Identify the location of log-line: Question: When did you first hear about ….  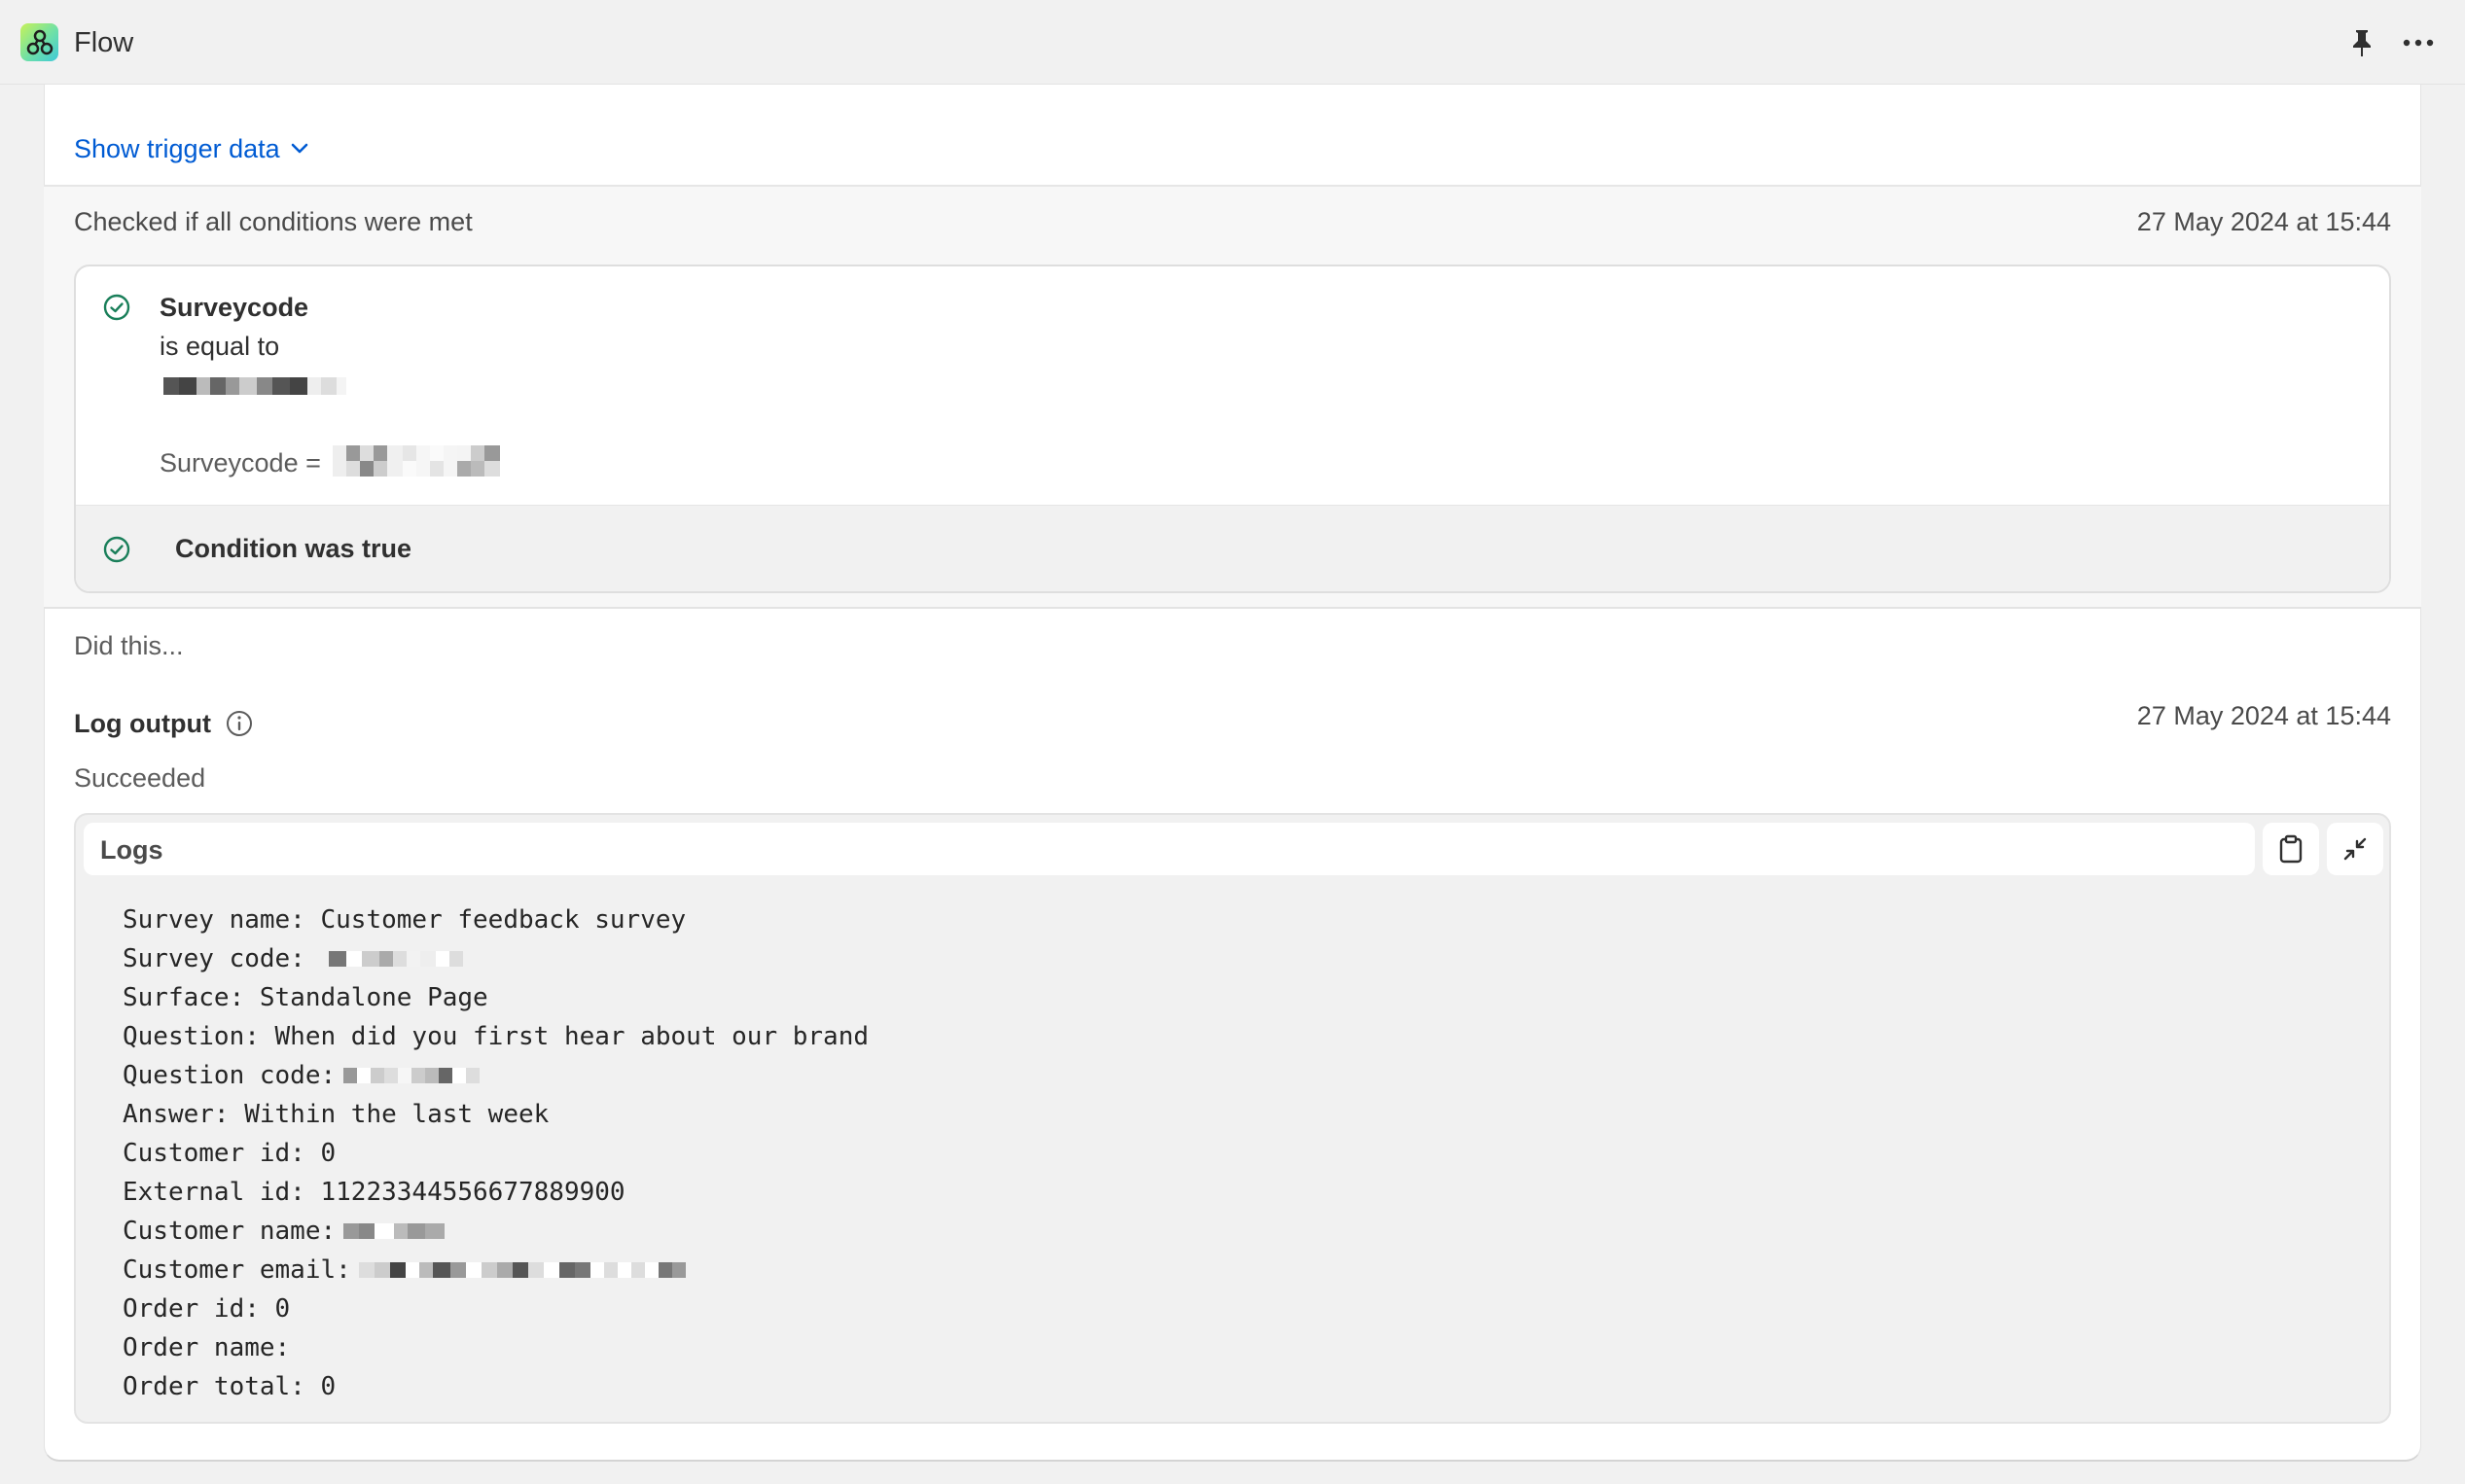
(497, 1037).